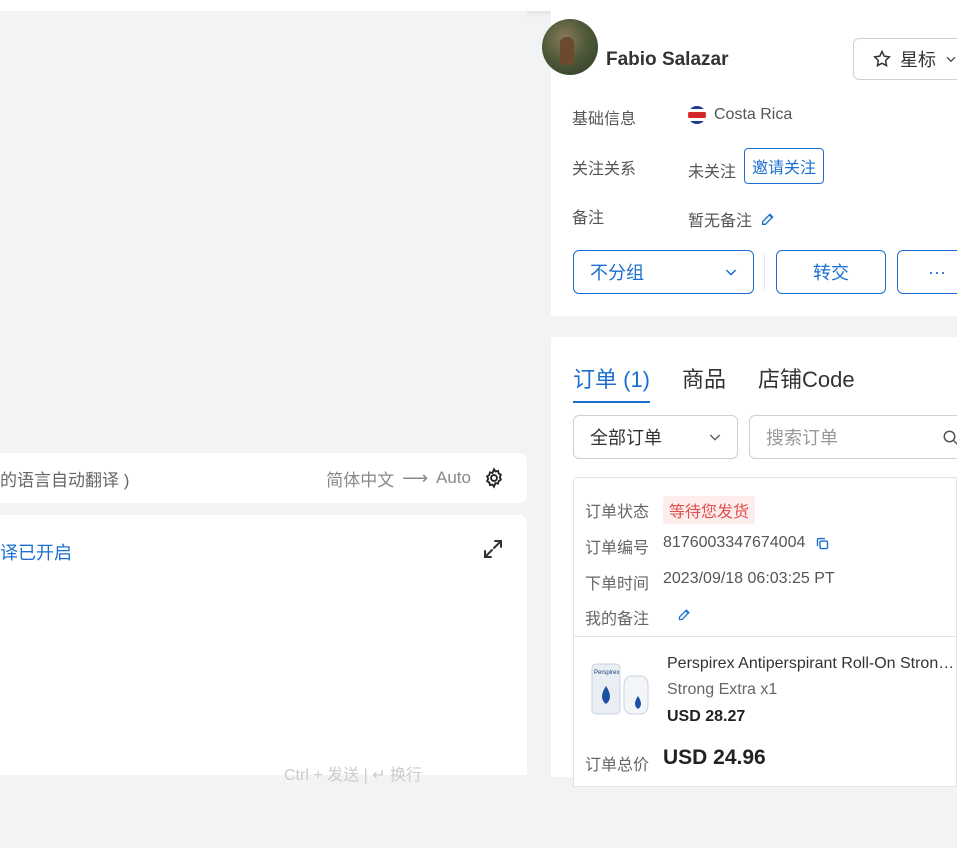  What do you see at coordinates (722, 689) in the screenshot?
I see `product-variant: Strong Extra x1` at bounding box center [722, 689].